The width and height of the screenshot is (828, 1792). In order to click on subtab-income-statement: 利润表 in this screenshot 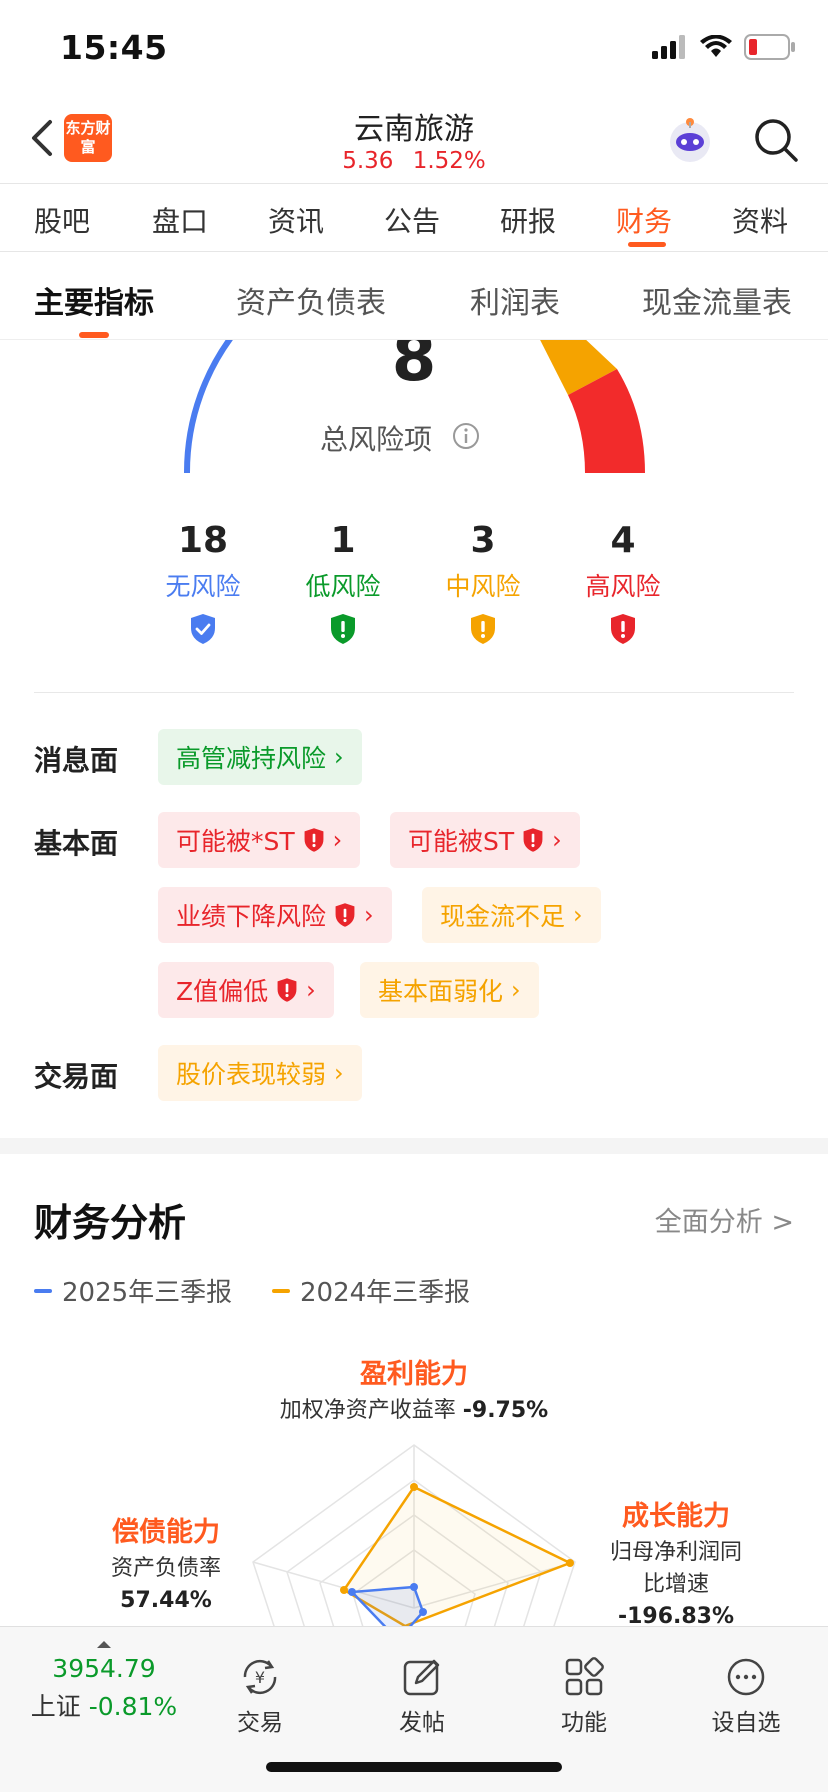, I will do `click(515, 300)`.